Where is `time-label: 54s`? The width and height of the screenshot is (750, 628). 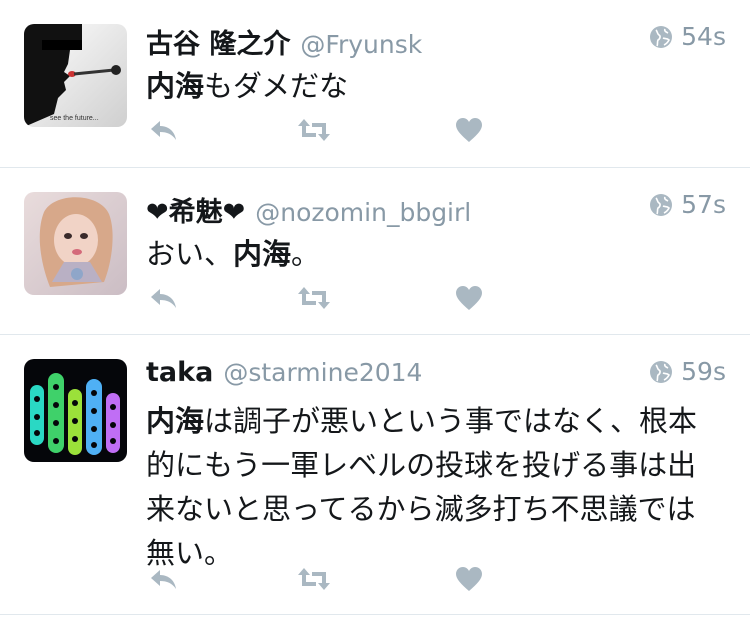
time-label: 54s is located at coordinates (703, 36).